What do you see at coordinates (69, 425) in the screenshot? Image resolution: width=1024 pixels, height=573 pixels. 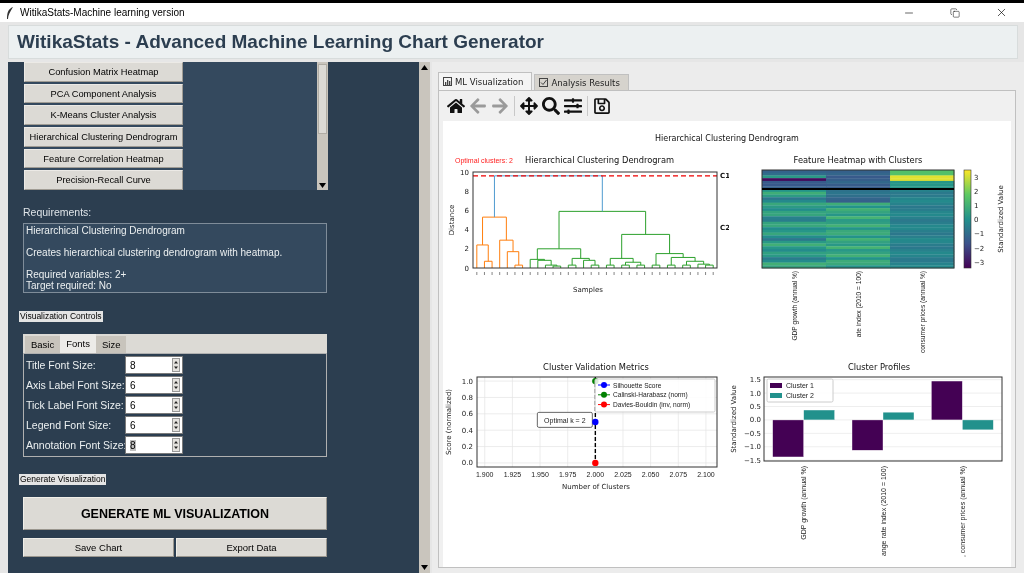 I see `field-label: Legend Font Size:` at bounding box center [69, 425].